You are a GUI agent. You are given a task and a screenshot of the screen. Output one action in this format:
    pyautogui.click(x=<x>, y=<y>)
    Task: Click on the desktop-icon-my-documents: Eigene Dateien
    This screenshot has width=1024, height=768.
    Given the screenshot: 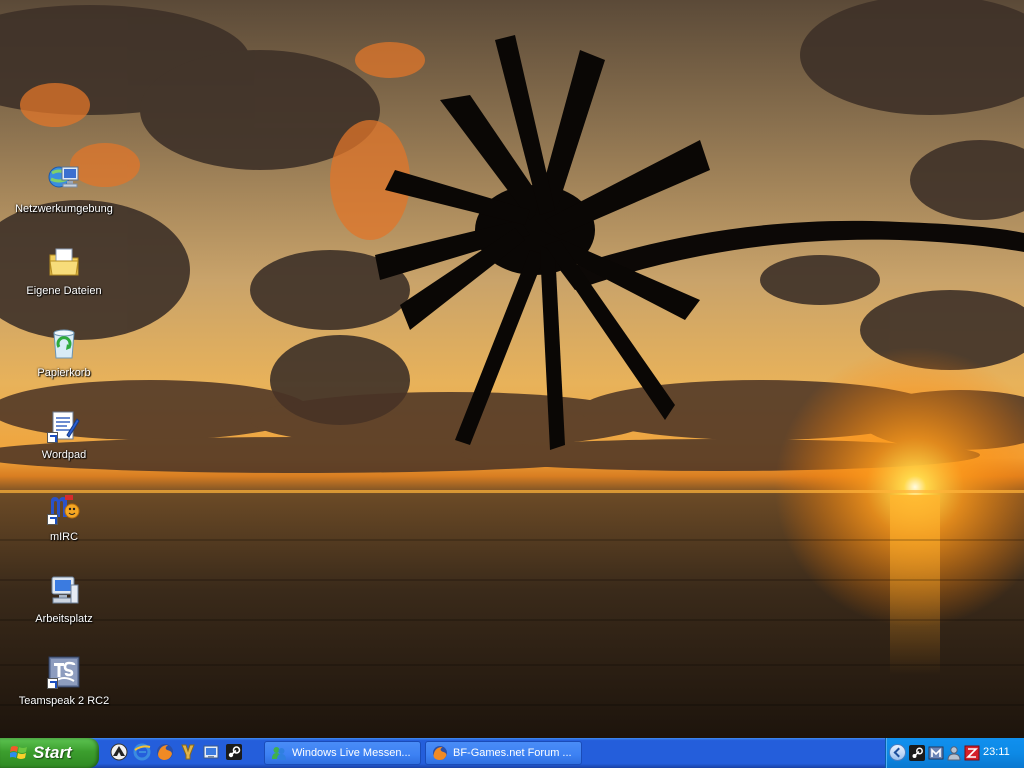 What is the action you would take?
    pyautogui.click(x=64, y=271)
    